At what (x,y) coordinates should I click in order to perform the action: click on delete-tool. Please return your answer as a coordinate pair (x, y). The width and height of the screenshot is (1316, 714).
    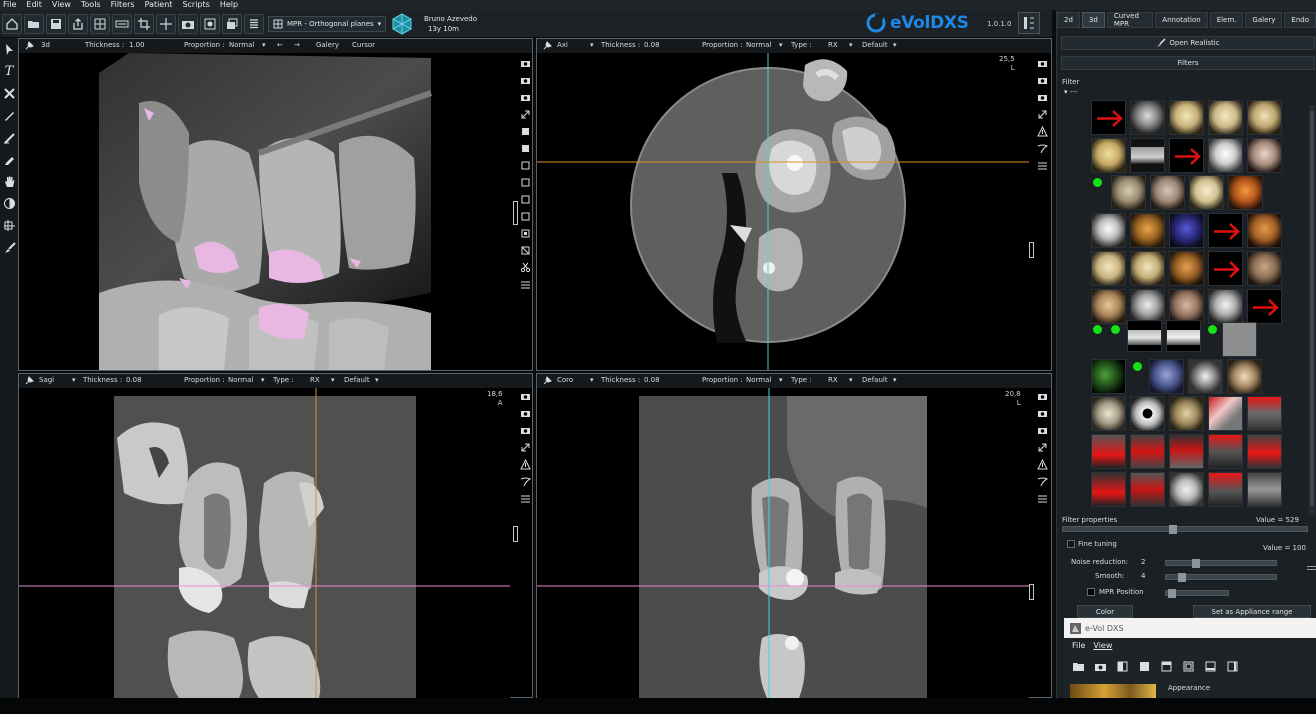
    Looking at the image, I should click on (9, 93).